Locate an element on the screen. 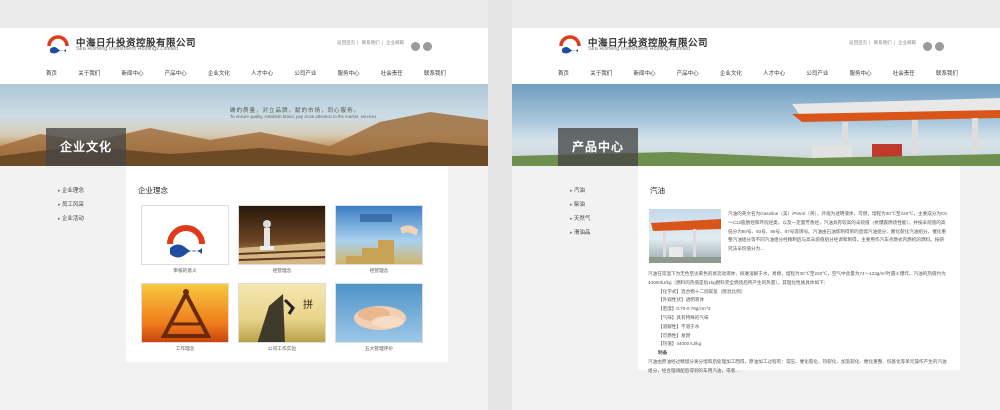 The height and width of the screenshot is (410, 1000). card-caption: 五大管理评价 is located at coordinates (379, 348).